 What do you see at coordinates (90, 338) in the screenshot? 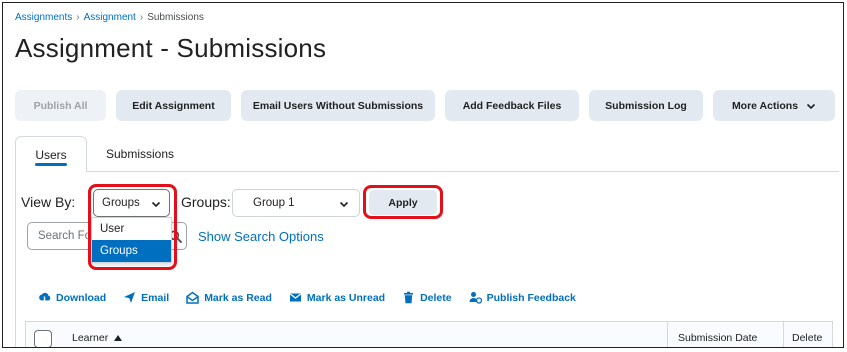
I see `learner-column-label: Learner` at bounding box center [90, 338].